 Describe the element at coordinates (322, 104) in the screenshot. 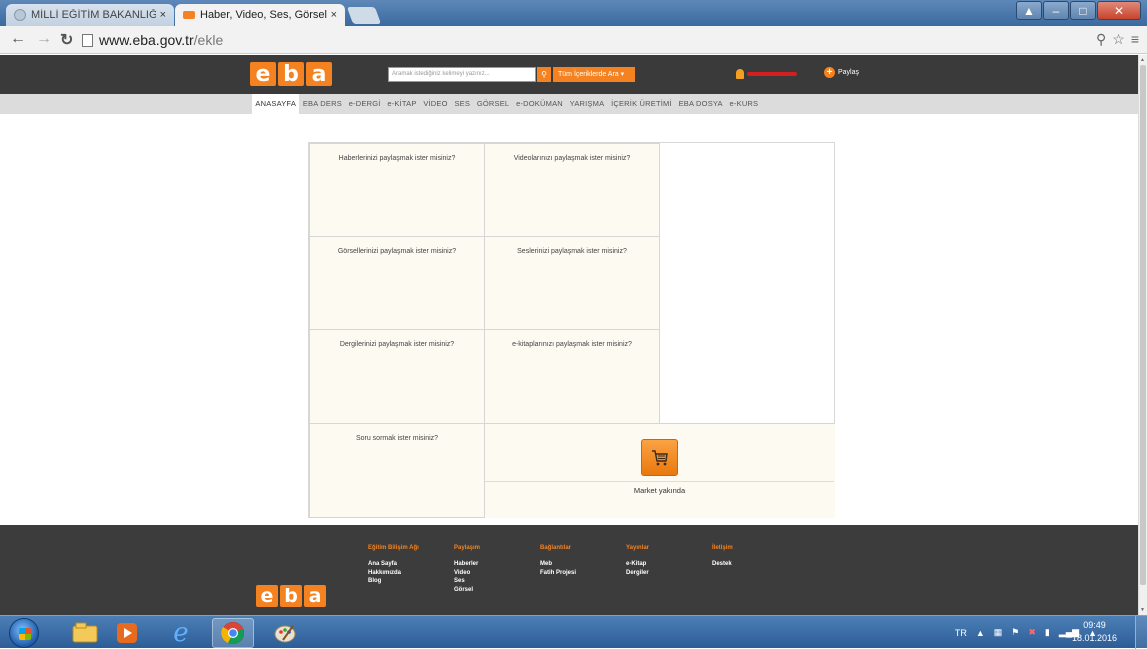

I see `menu-item-eba-ders: EBA DERS` at that location.